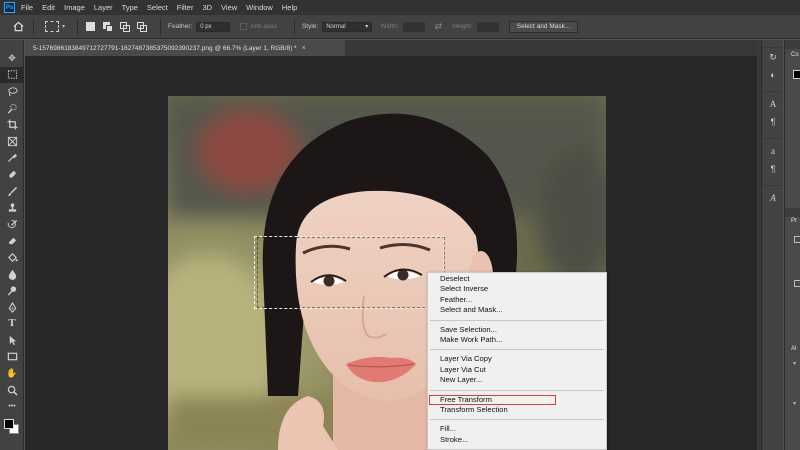  Describe the element at coordinates (773, 122) in the screenshot. I see `paragraph-panel-icon: ¶` at that location.